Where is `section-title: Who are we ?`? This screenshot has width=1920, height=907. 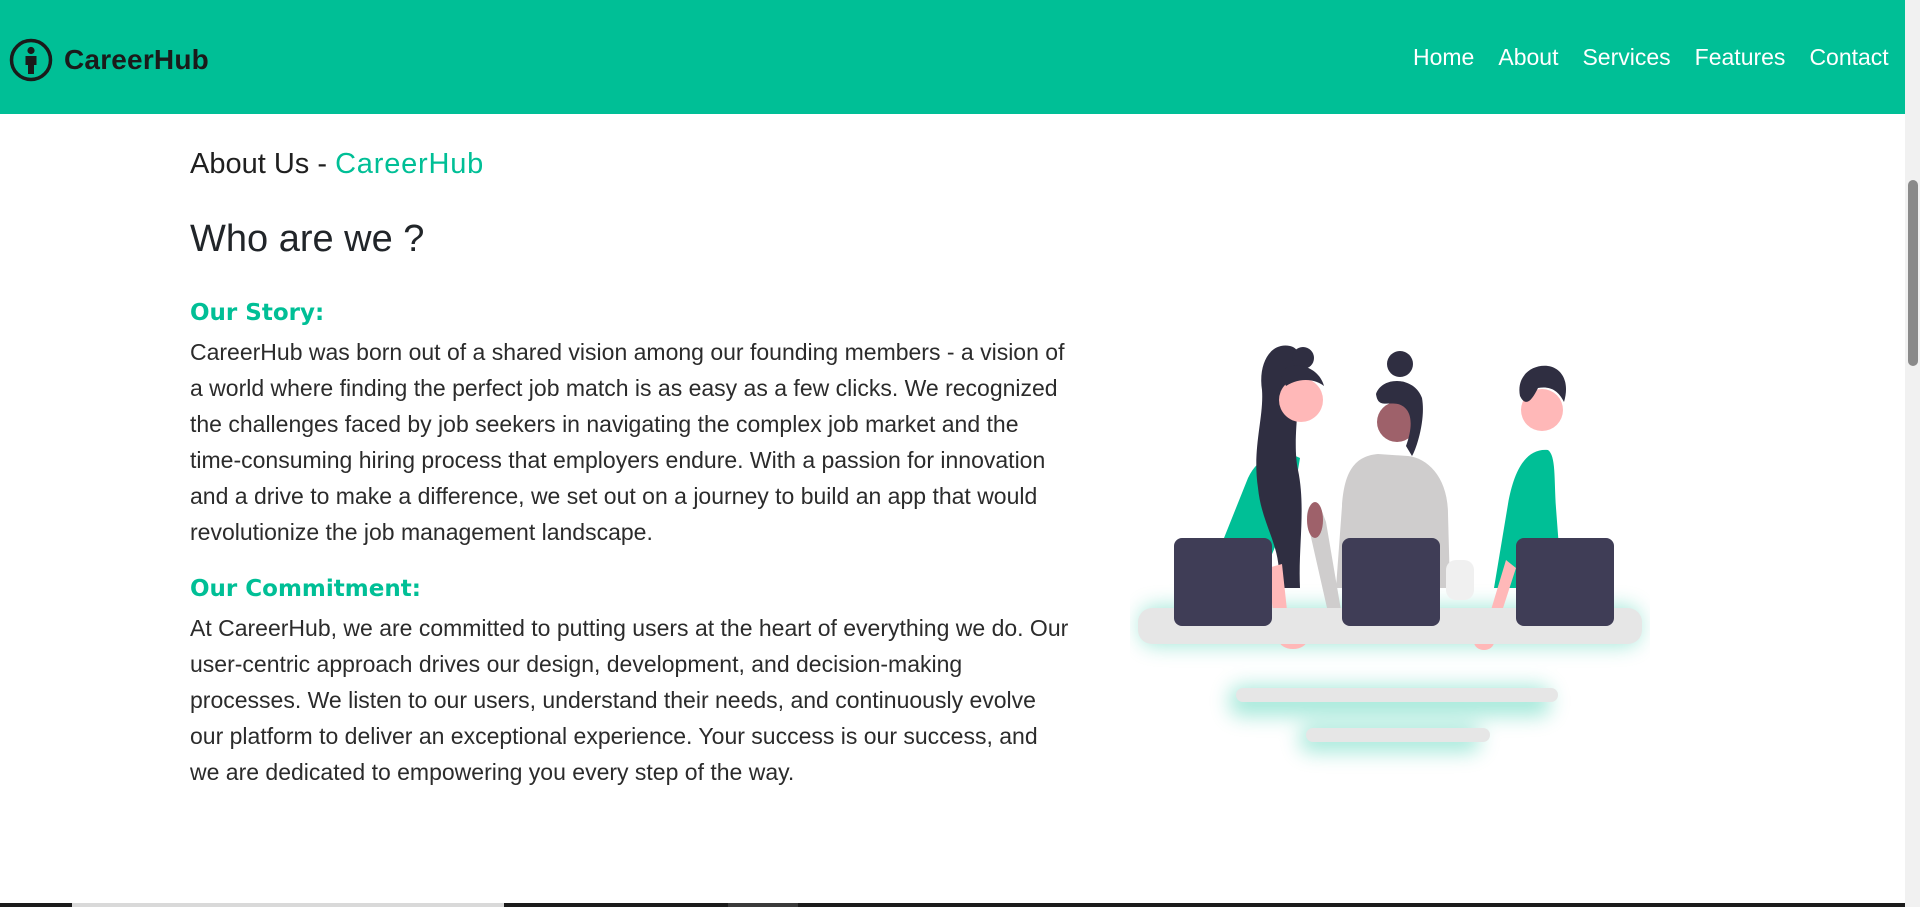 section-title: Who are we ? is located at coordinates (307, 239).